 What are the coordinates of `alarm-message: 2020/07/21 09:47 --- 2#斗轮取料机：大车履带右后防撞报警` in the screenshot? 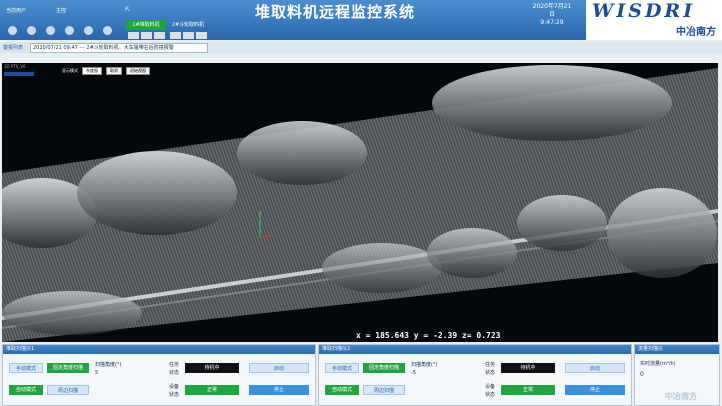 It's located at (119, 48).